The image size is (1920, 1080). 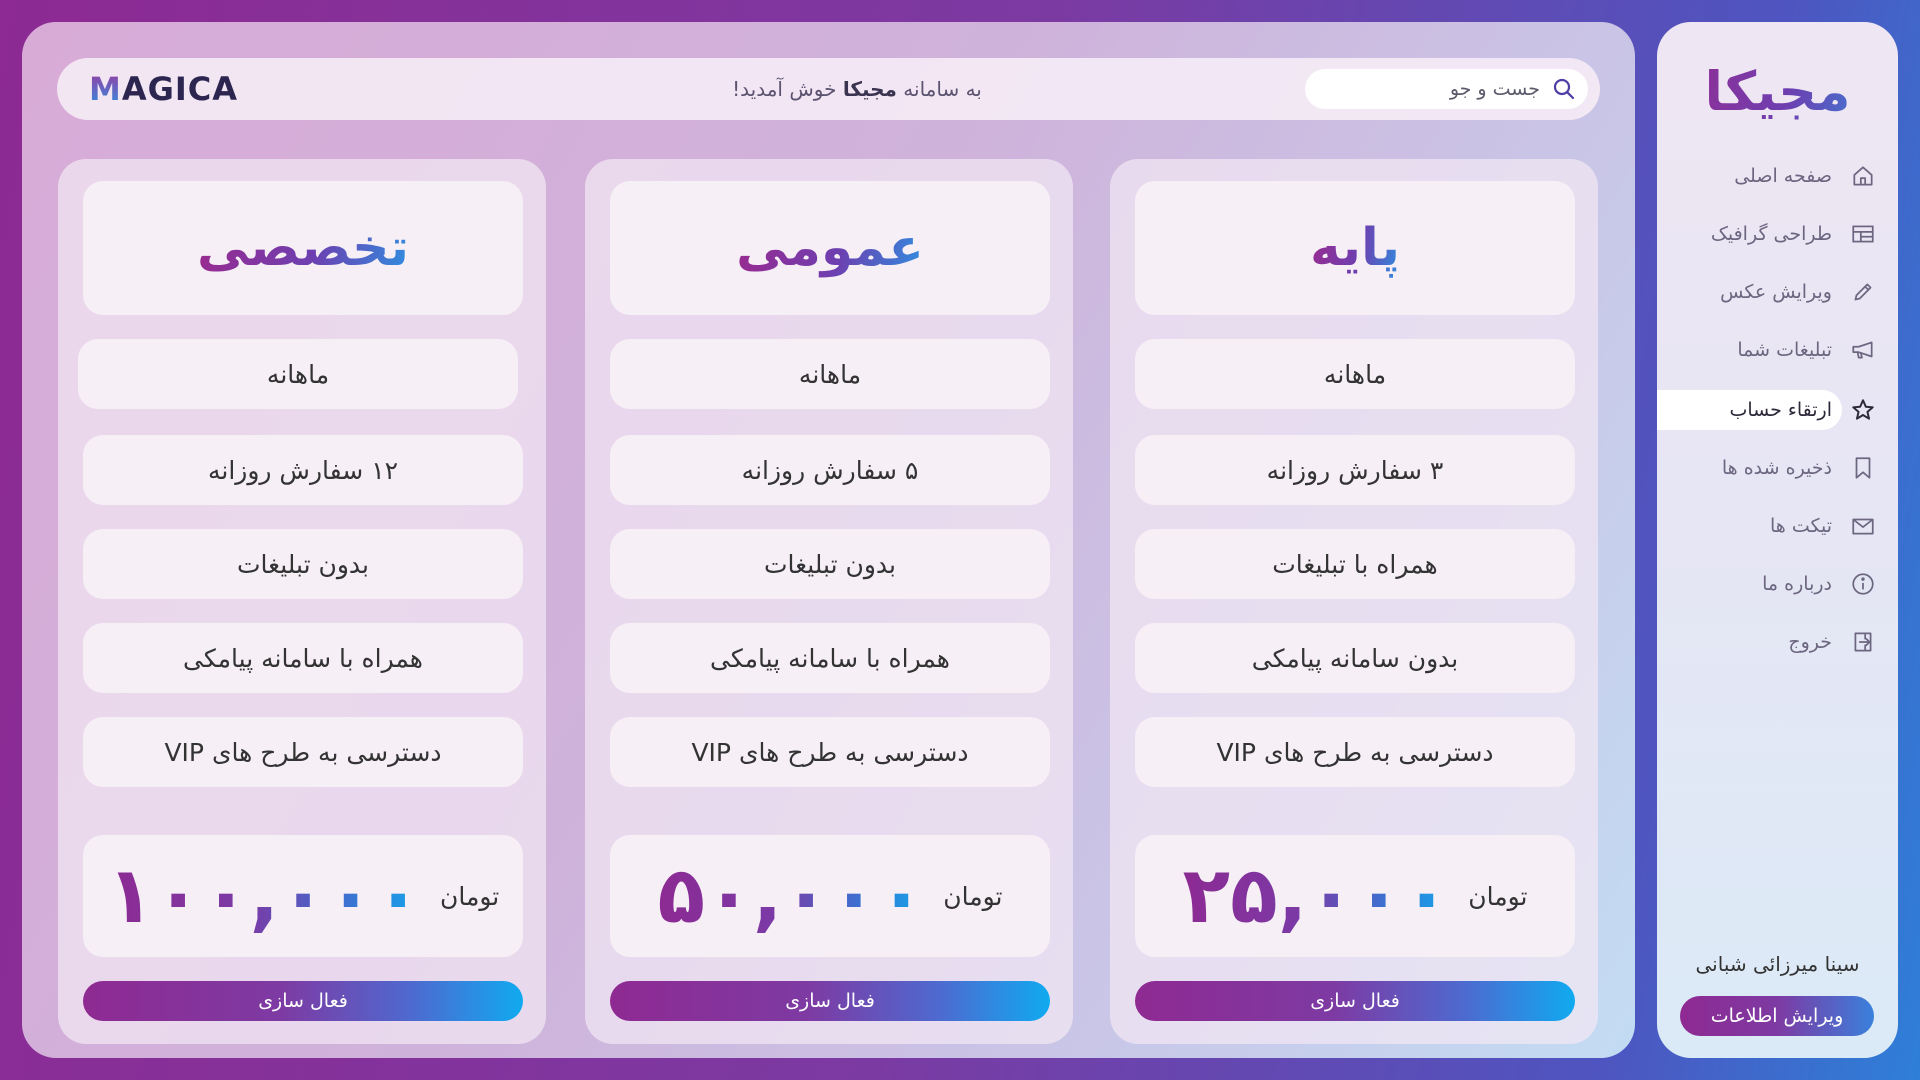 I want to click on plan-title: تخصصی, so click(x=303, y=248).